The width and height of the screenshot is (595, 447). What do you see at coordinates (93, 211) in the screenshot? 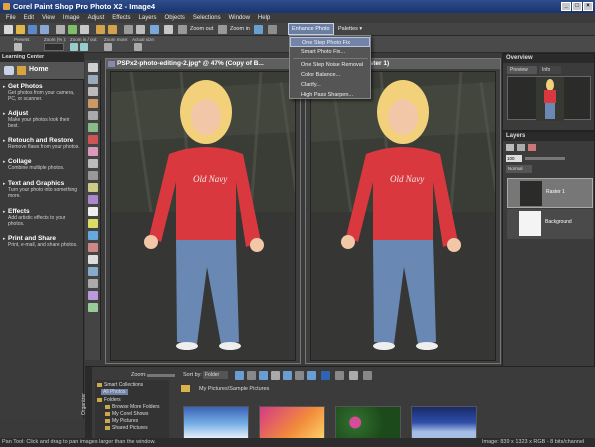
I see `eraser-tool-icon` at bounding box center [93, 211].